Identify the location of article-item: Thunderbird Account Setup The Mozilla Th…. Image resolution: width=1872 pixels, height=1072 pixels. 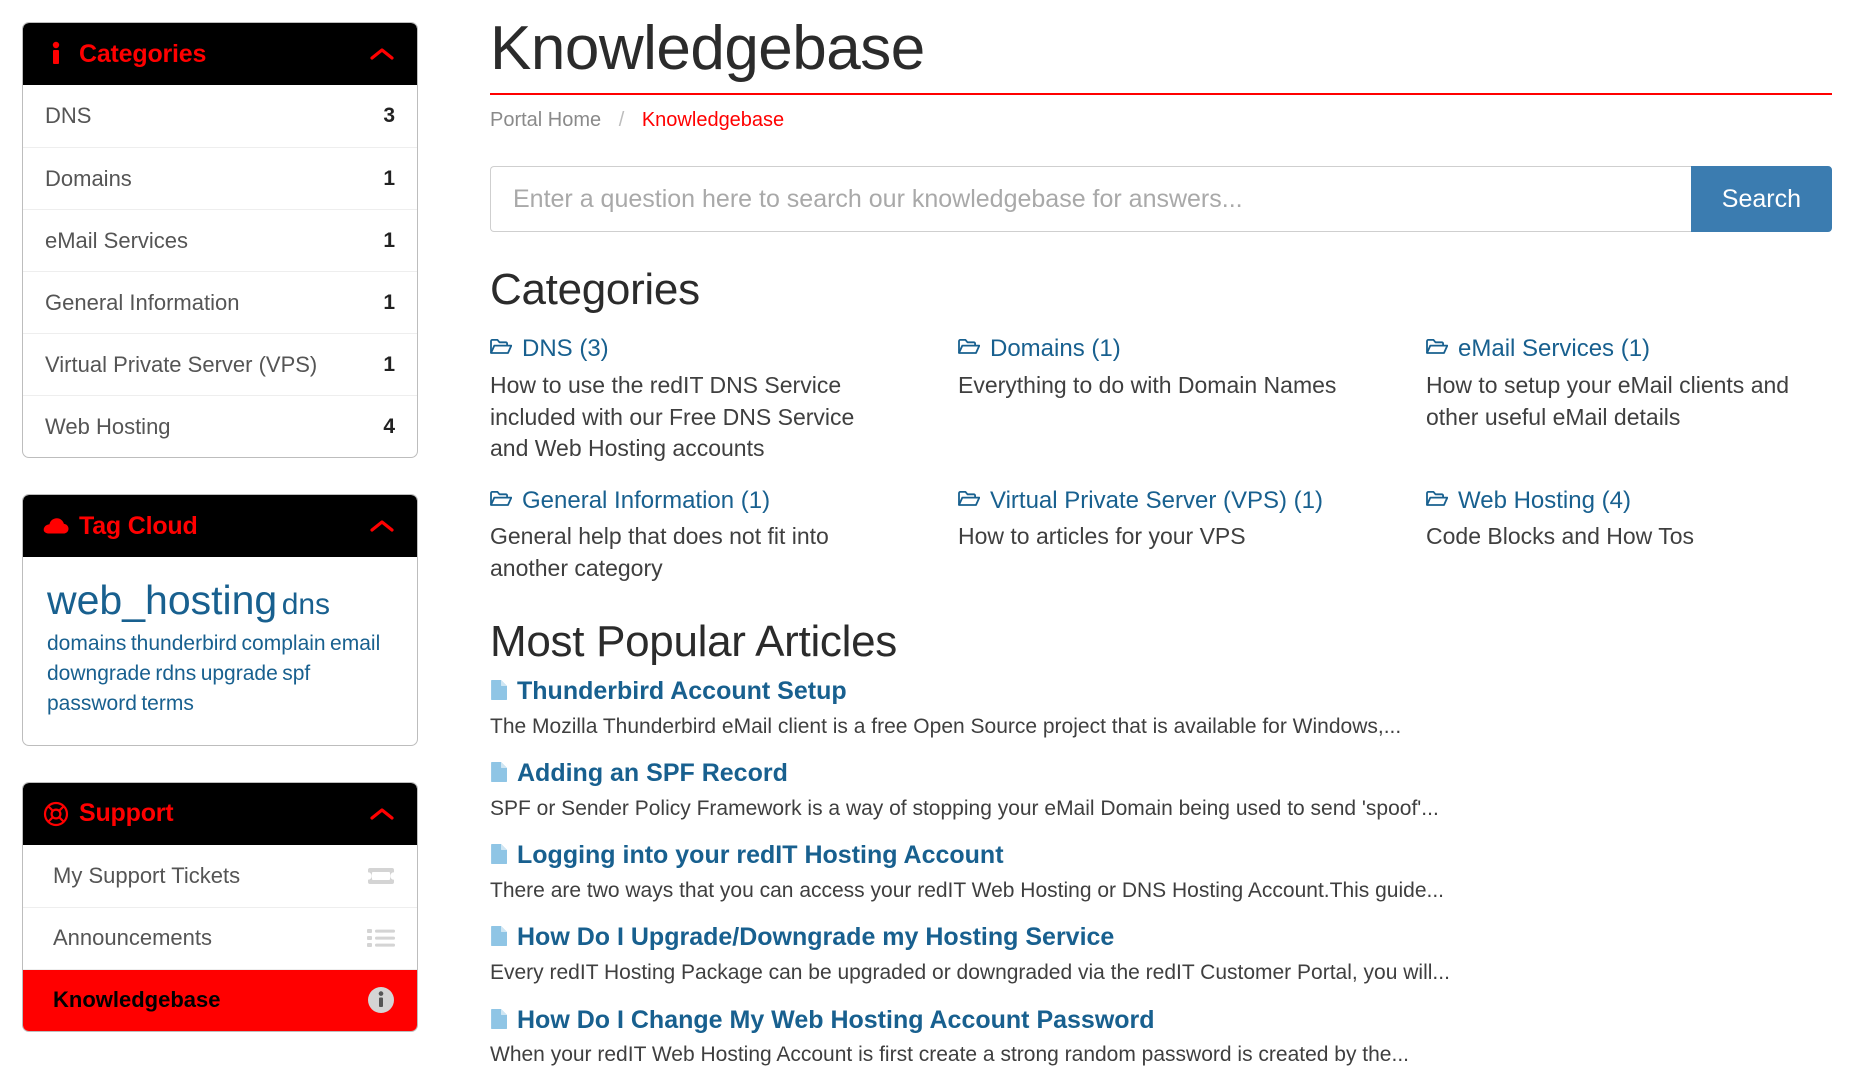
(1161, 709).